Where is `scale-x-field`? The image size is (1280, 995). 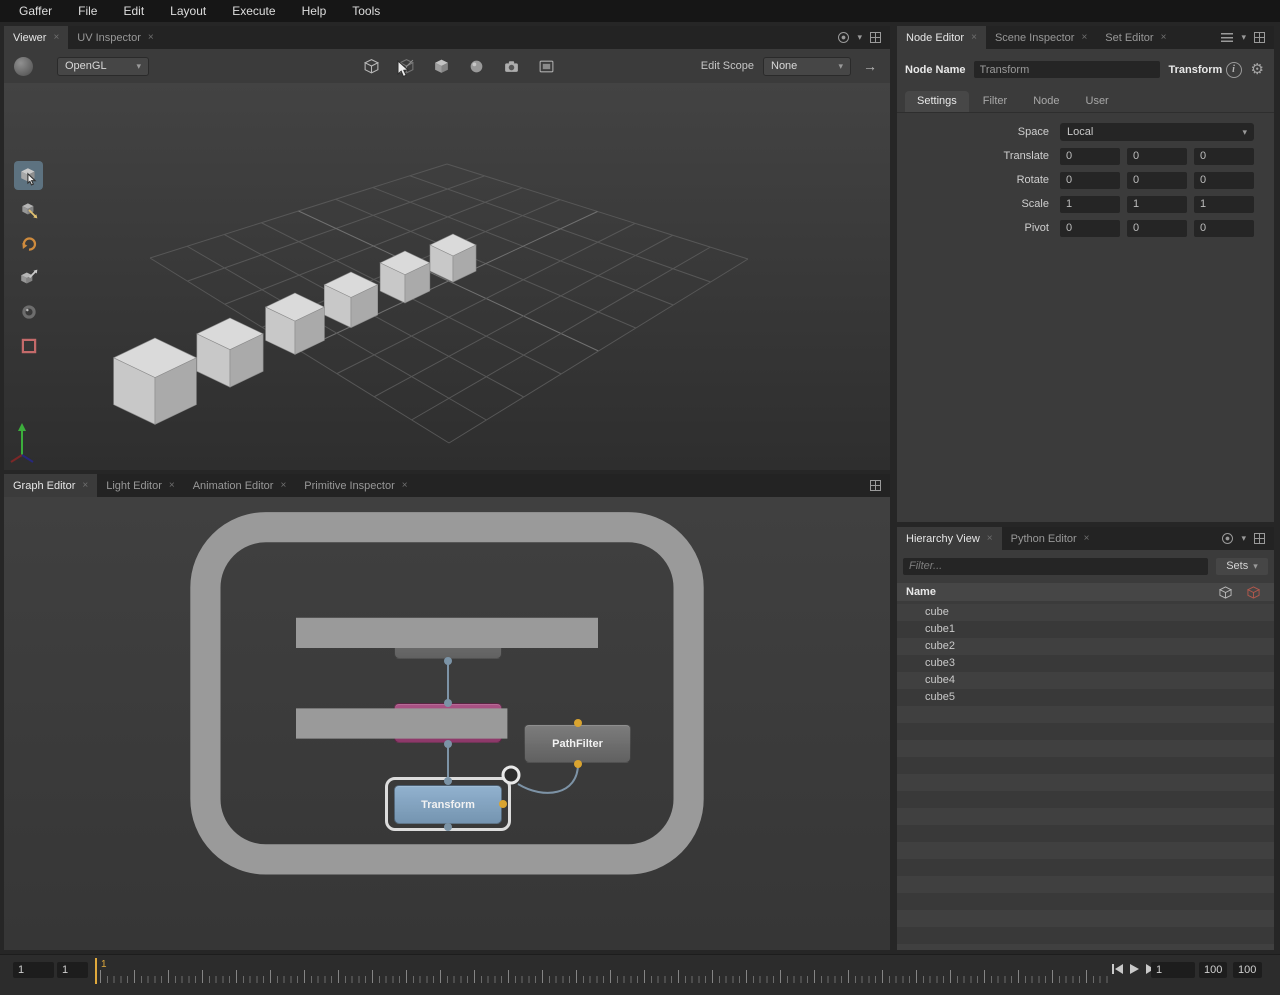
scale-x-field is located at coordinates (1090, 204).